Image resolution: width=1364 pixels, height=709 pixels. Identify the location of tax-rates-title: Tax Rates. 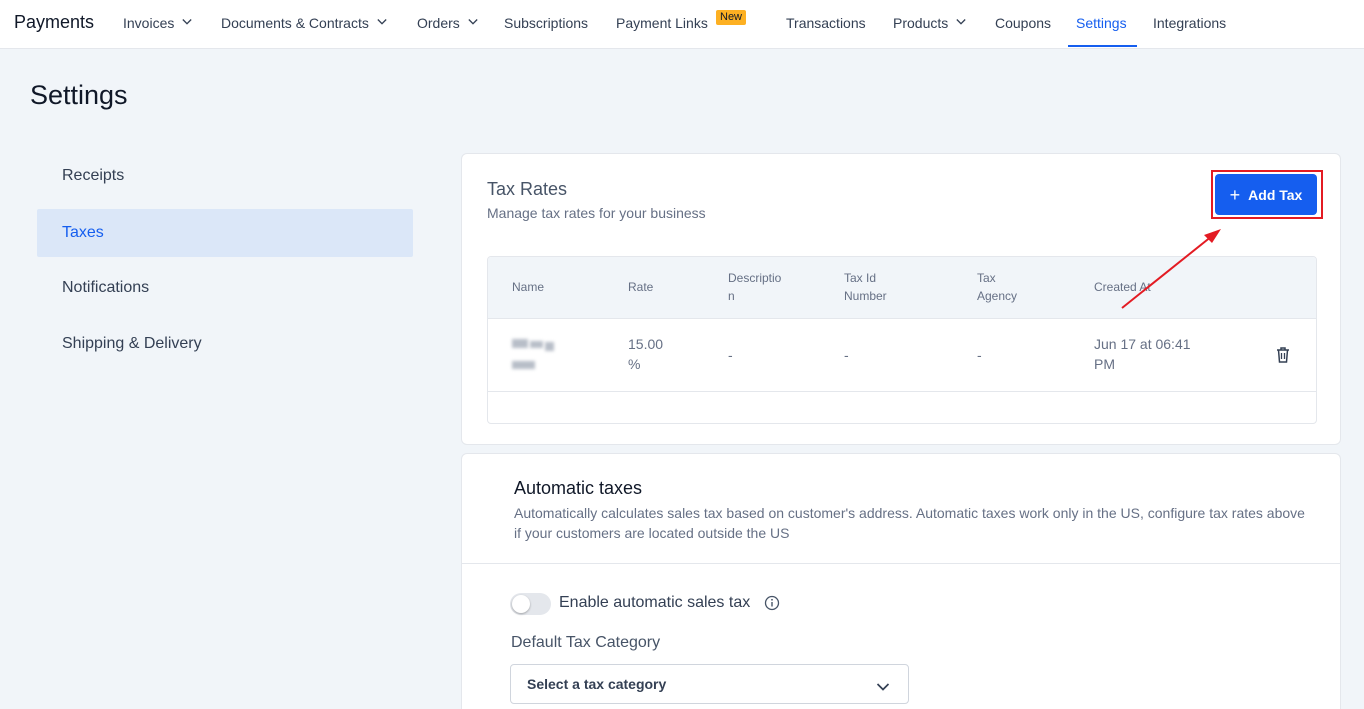
(527, 189).